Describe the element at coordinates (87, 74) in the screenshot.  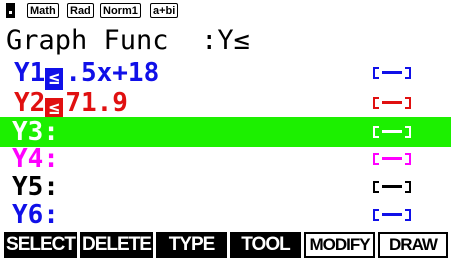
I see `function-expression: Y1 ≤ .5x+18` at that location.